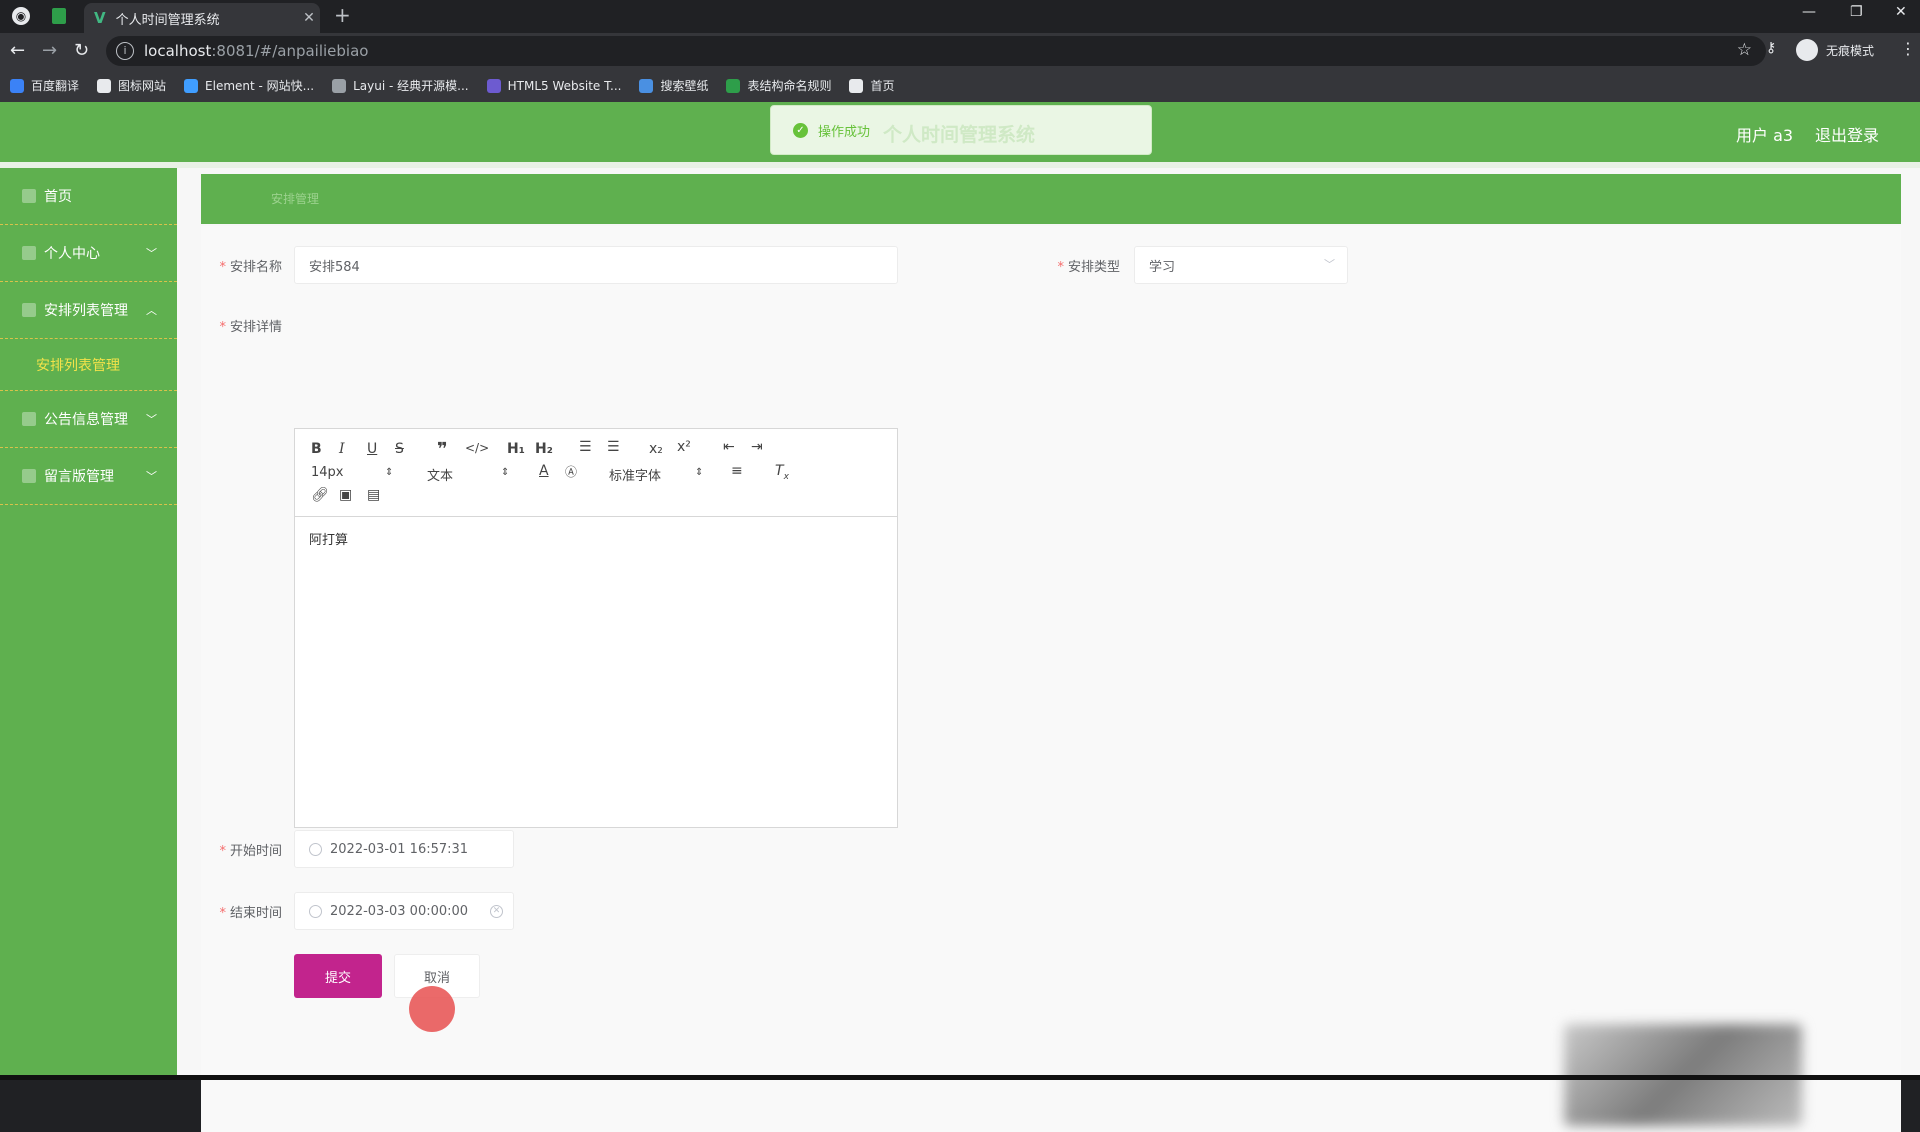 This screenshot has width=1920, height=1132. I want to click on bookmark-star-icon: ☆, so click(1744, 50).